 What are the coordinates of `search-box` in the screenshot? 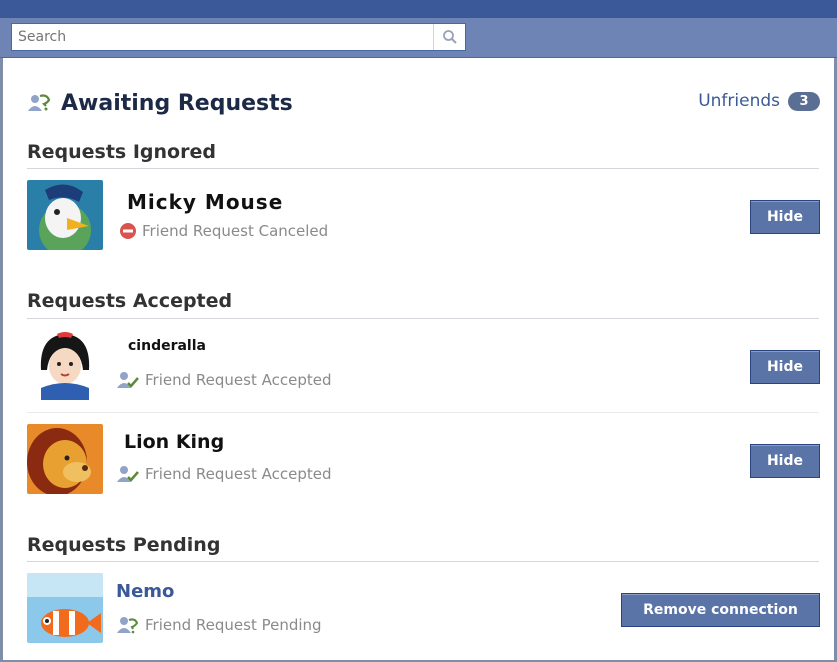 It's located at (238, 37).